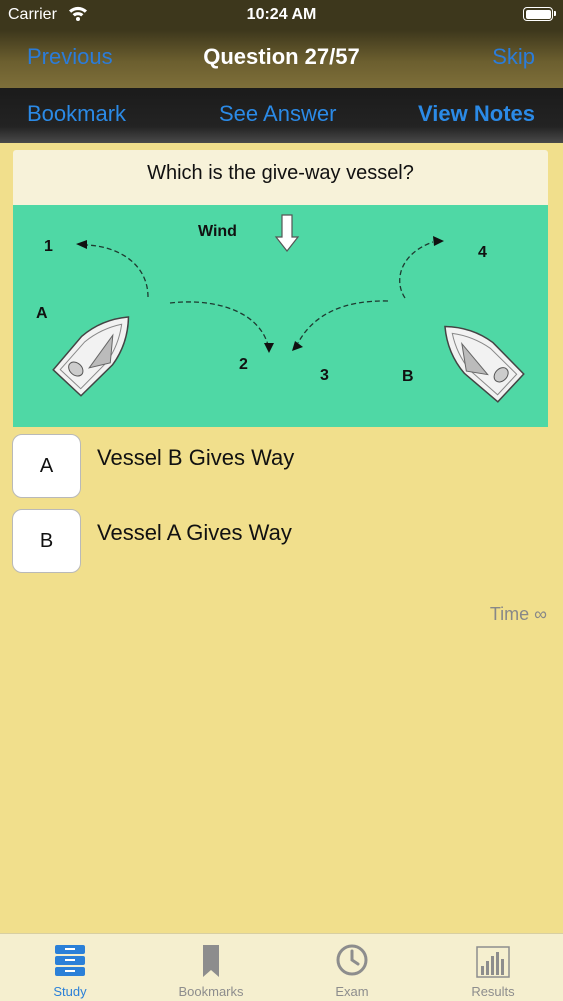 This screenshot has height=1001, width=563. I want to click on diagram-boat-b-label: B, so click(408, 376).